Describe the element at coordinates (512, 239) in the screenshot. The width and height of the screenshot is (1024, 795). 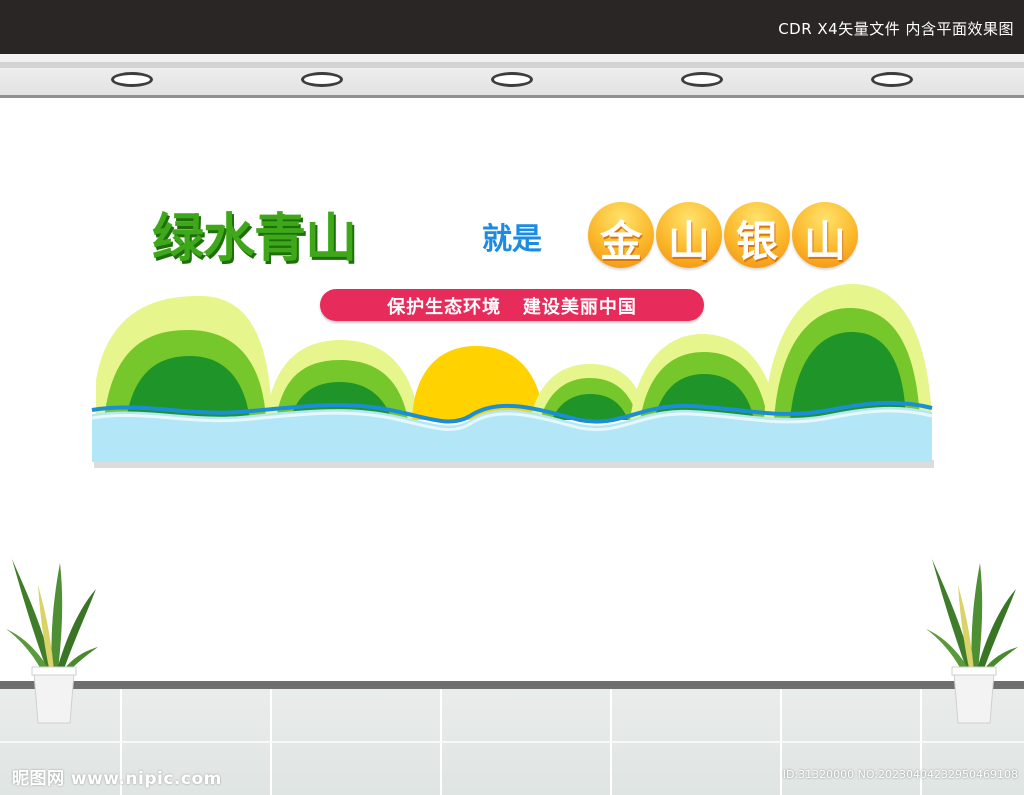
I see `title-blue: 就是` at that location.